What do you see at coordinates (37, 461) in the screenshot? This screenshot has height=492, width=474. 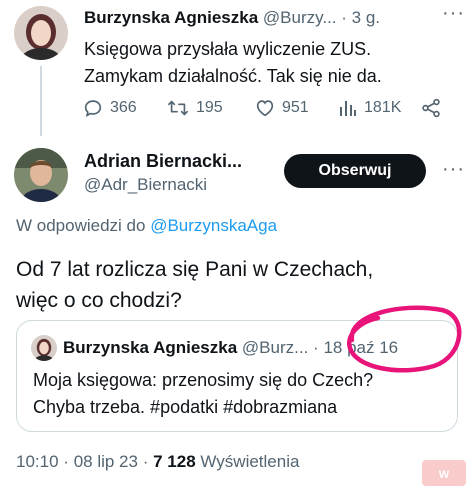 I see `tweet-time: 10:10` at bounding box center [37, 461].